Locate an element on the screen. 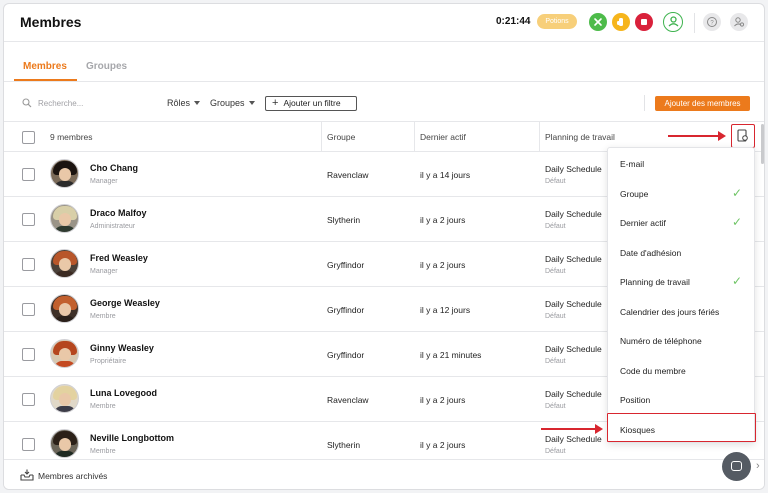  search-input is located at coordinates (93, 103).